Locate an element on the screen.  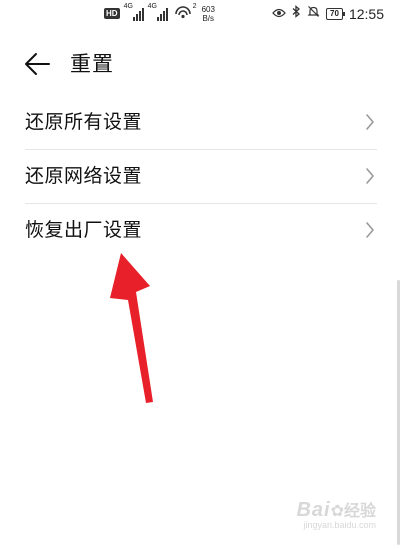
watermark-suffix: 经验 is located at coordinates (359, 511).